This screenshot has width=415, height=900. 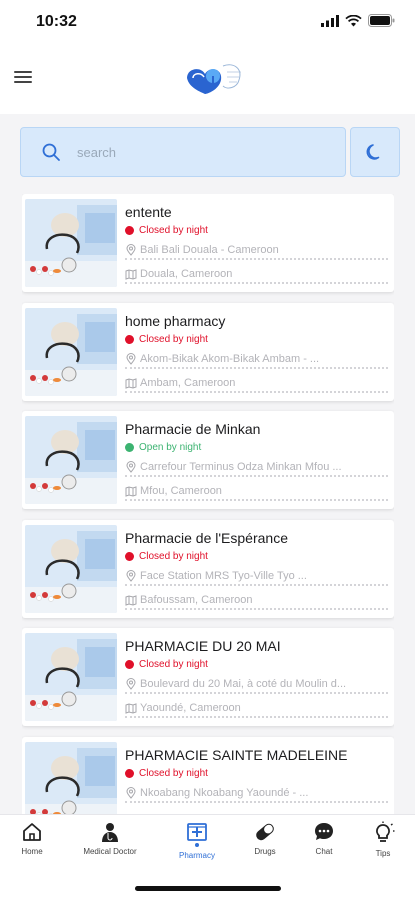 I want to click on search-input, so click(x=187, y=152).